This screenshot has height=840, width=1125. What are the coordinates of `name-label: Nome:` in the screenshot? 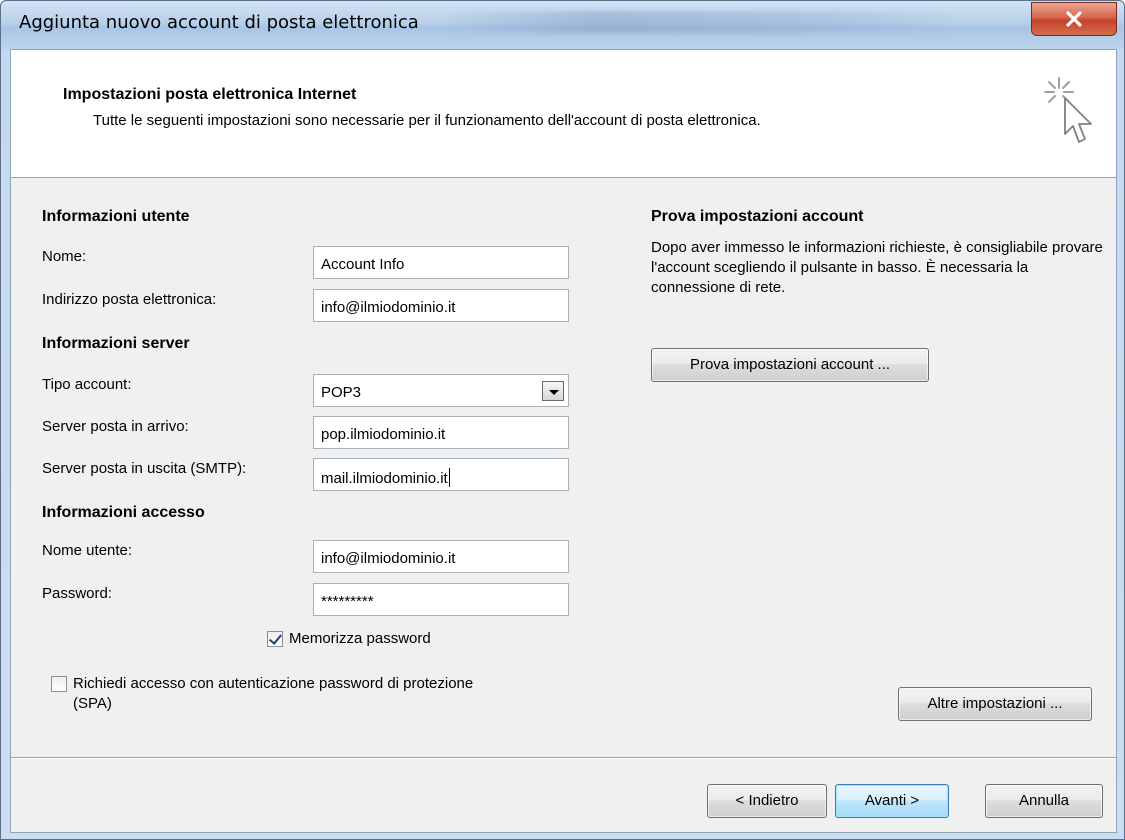 It's located at (64, 256).